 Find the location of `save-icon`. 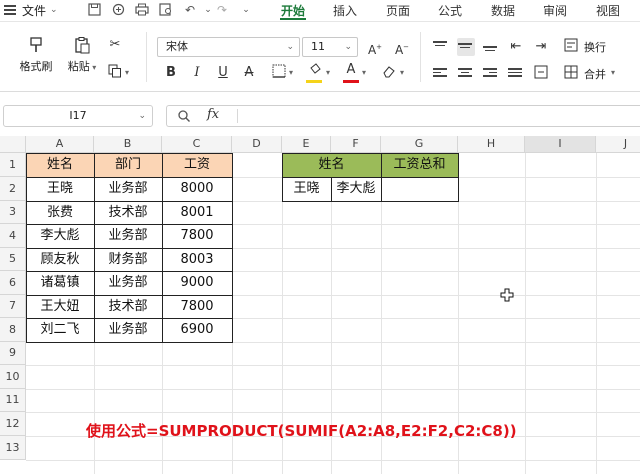

save-icon is located at coordinates (94, 10).